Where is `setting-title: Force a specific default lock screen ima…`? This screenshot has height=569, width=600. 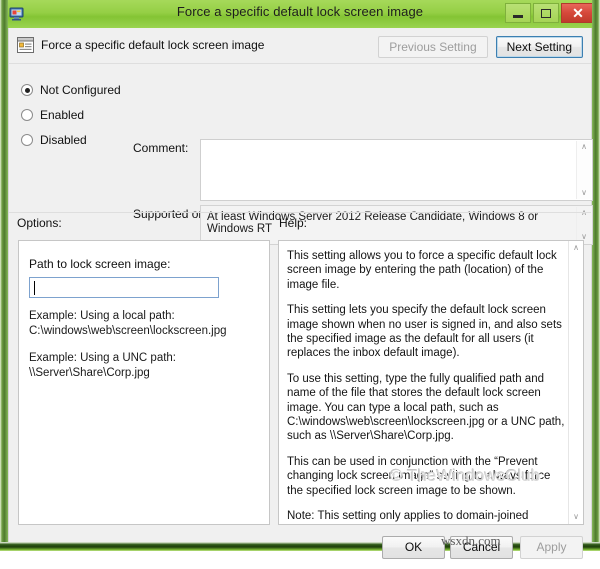
setting-title: Force a specific default lock screen ima… is located at coordinates (153, 45).